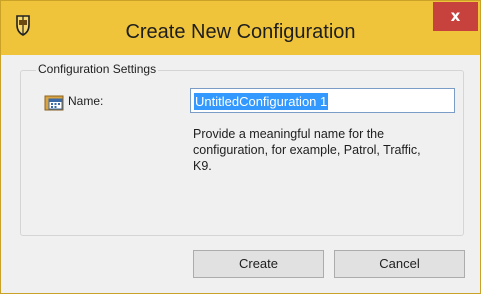 The width and height of the screenshot is (481, 294). What do you see at coordinates (261, 101) in the screenshot?
I see `name-input-value: UntitledConfiguration 1` at bounding box center [261, 101].